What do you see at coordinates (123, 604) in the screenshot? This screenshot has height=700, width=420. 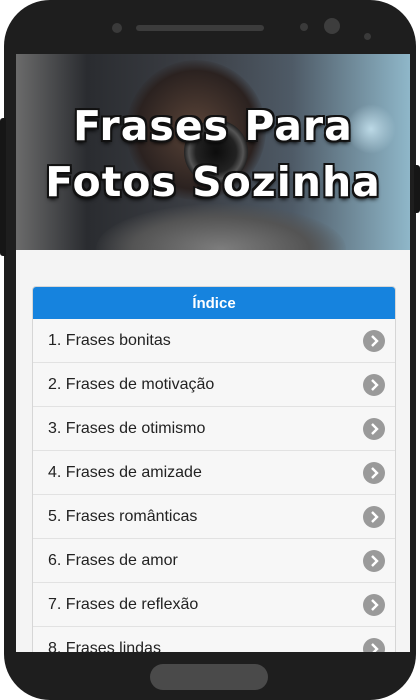 I see `index-item-label: 7. Frases de reflexão` at bounding box center [123, 604].